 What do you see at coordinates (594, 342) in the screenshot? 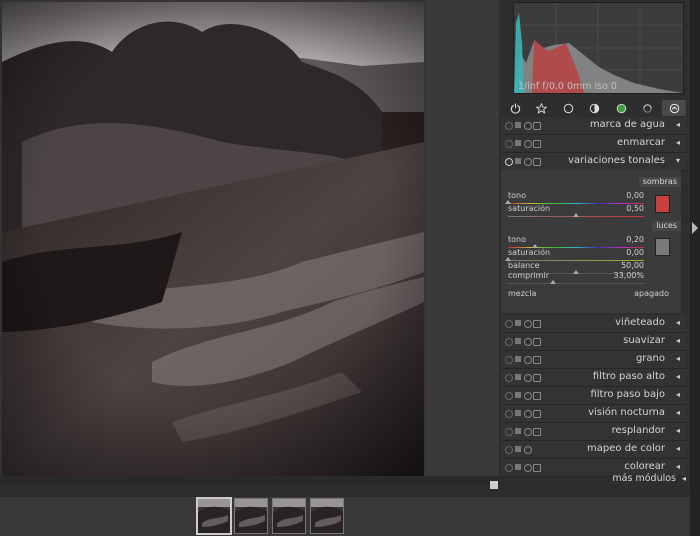
I see `module-soften: suavizar ◂` at bounding box center [594, 342].